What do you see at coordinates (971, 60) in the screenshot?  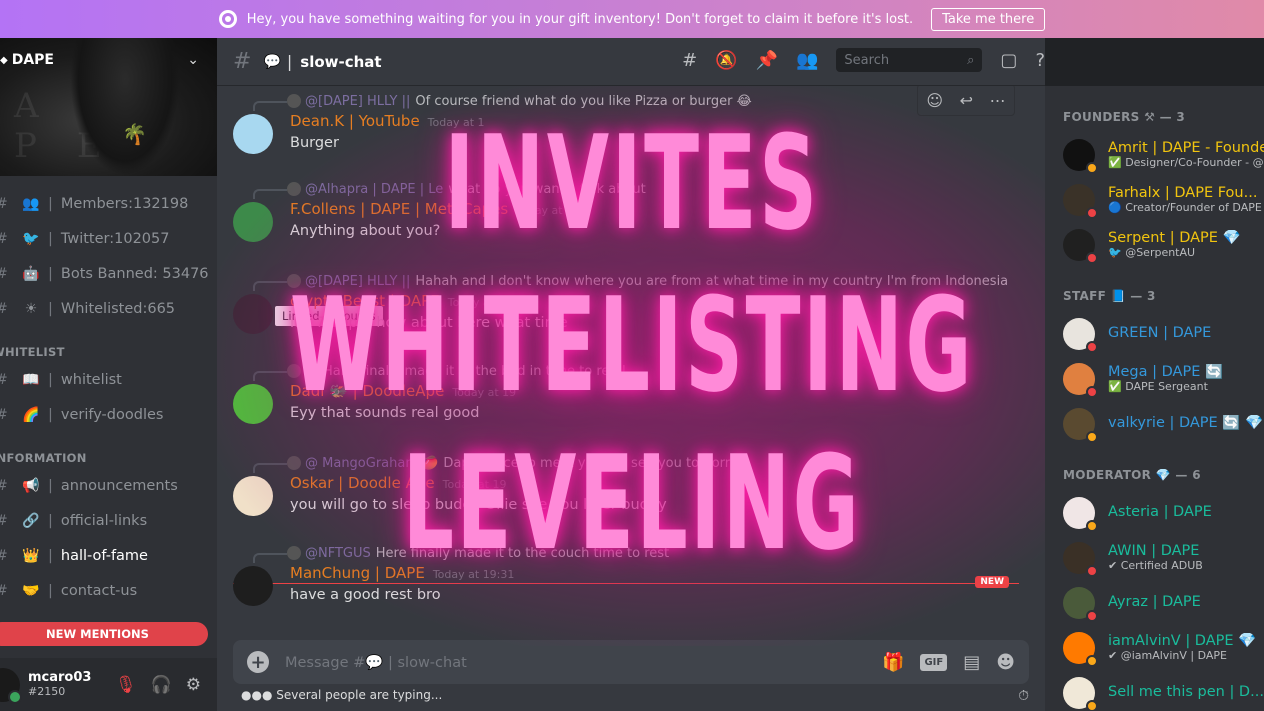 I see `search-icon: ⌕` at bounding box center [971, 60].